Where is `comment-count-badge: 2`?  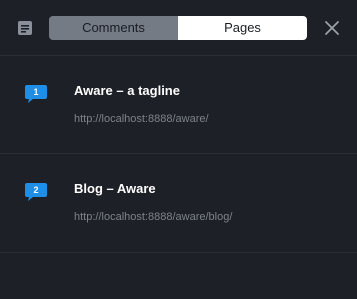
comment-count-badge: 2 is located at coordinates (36, 192).